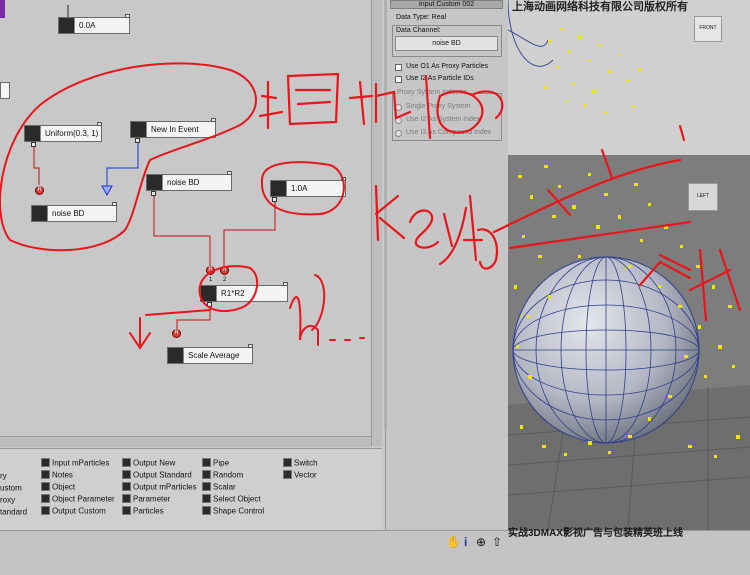 This screenshot has height=575, width=750. I want to click on select-arrow-icon: ⇧, so click(497, 542).